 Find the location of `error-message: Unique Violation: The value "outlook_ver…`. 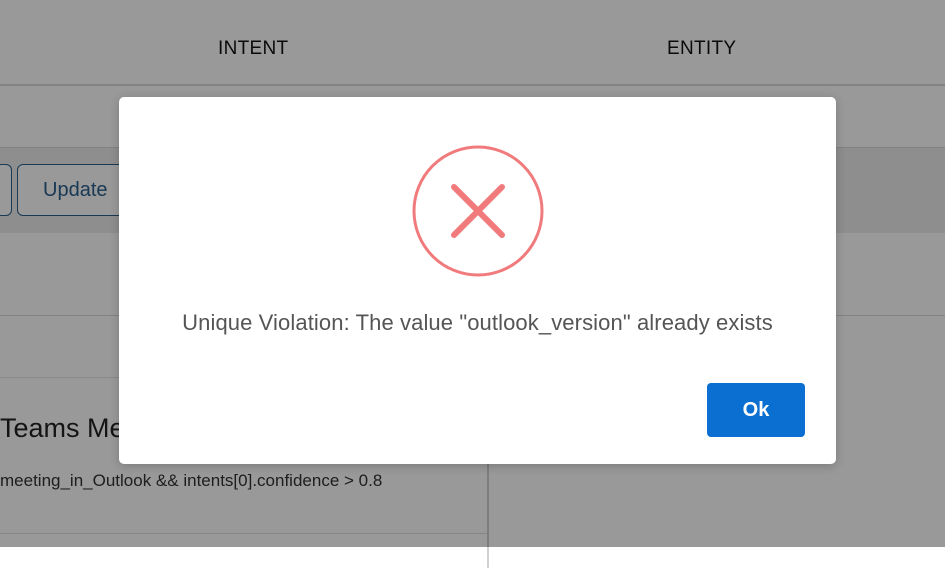

error-message: Unique Violation: The value "outlook_ver… is located at coordinates (477, 322).